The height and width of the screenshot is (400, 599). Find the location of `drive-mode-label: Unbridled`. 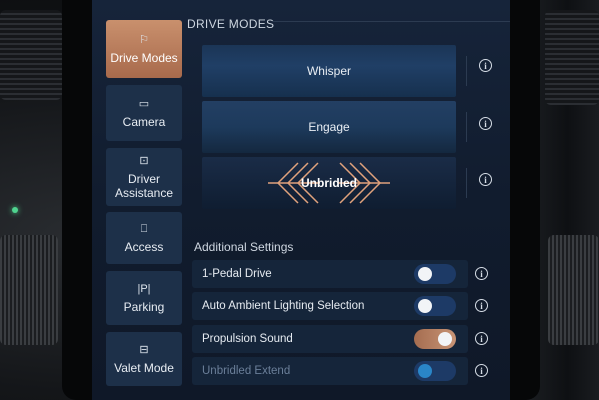

drive-mode-label: Unbridled is located at coordinates (329, 183).